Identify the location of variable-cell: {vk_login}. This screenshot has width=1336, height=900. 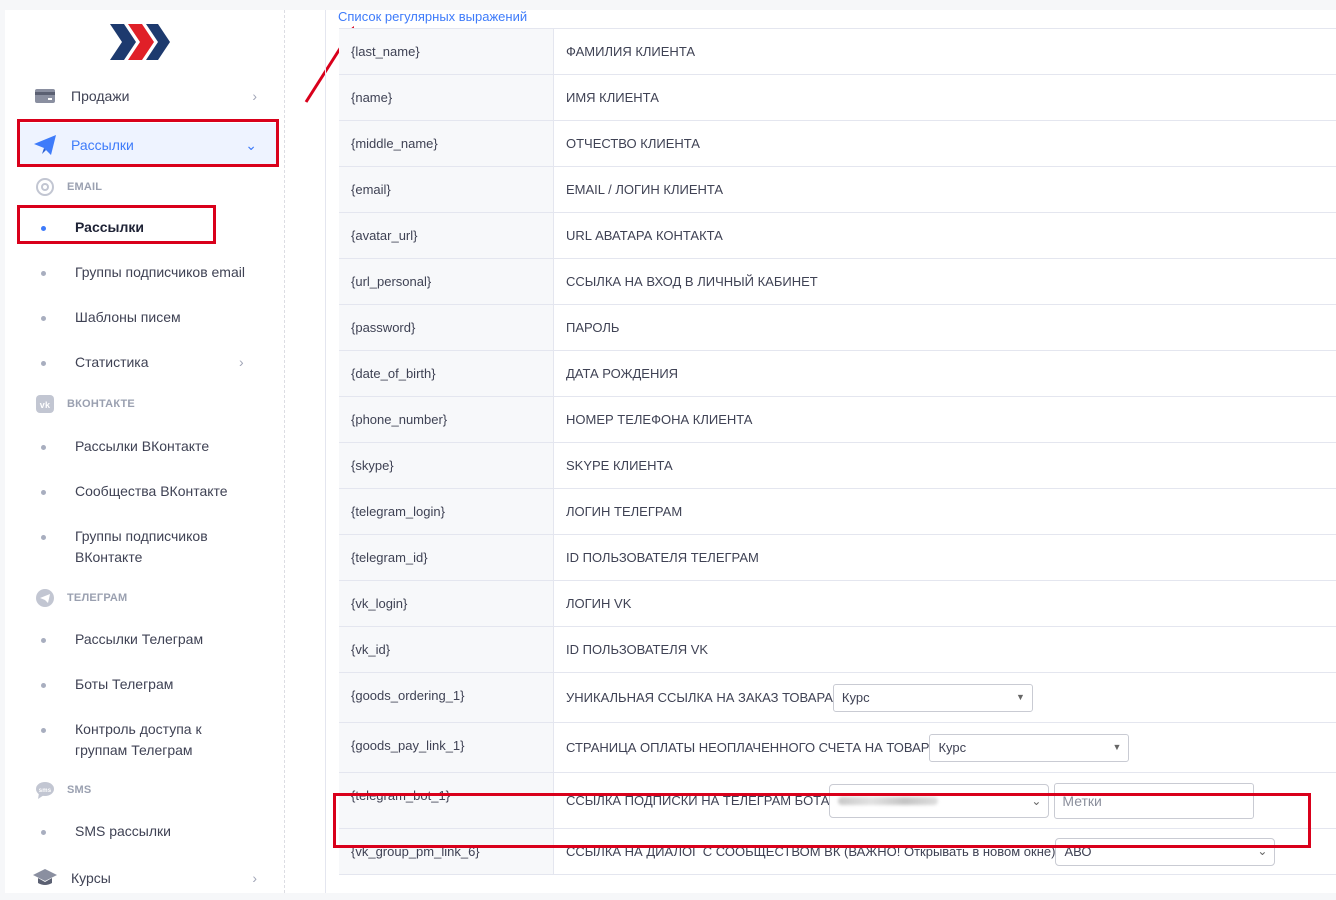
(446, 603).